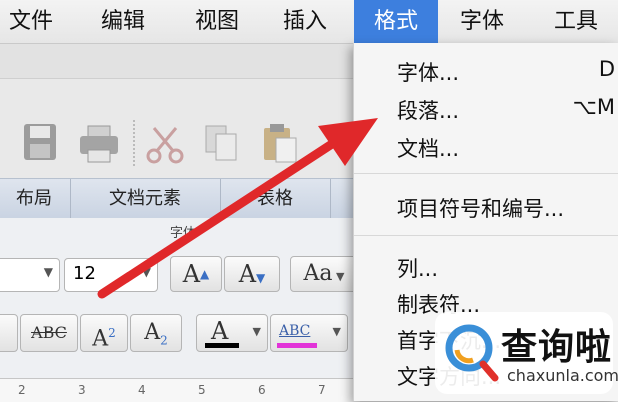 The height and width of the screenshot is (402, 618). What do you see at coordinates (180, 390) in the screenshot?
I see `ruler: 2 3 4 5 6 7` at bounding box center [180, 390].